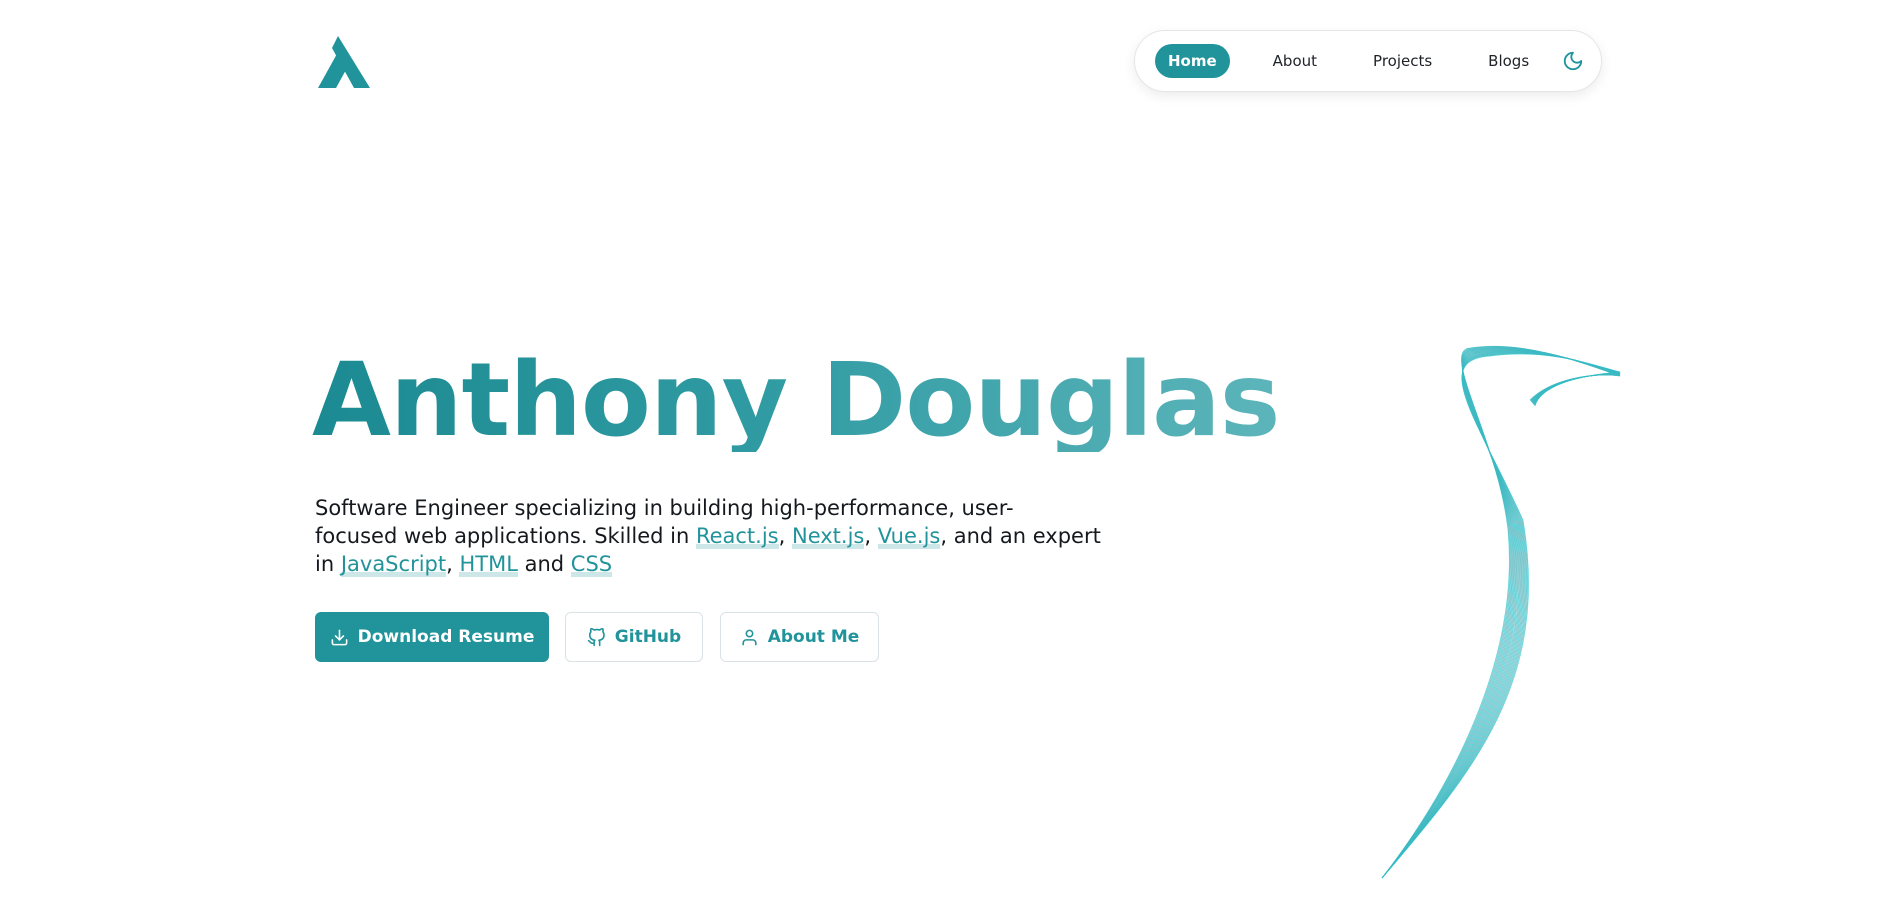  What do you see at coordinates (813, 637) in the screenshot?
I see `about-me-label: About Me` at bounding box center [813, 637].